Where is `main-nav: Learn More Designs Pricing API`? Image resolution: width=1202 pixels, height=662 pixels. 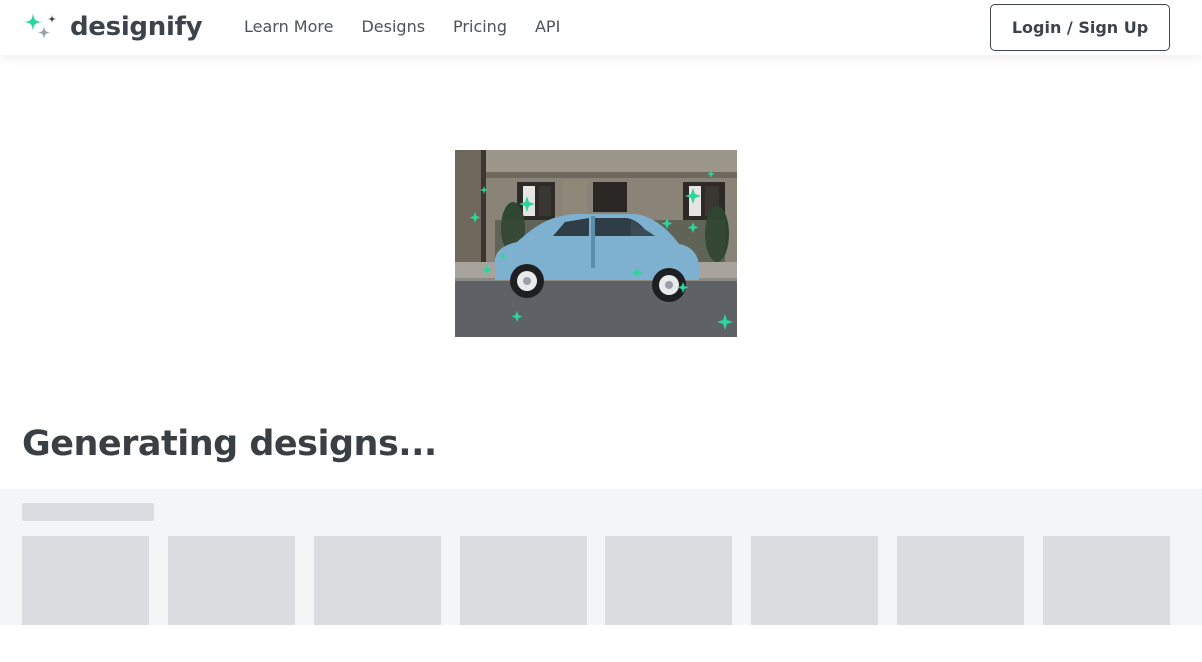 main-nav: Learn More Designs Pricing API is located at coordinates (416, 27).